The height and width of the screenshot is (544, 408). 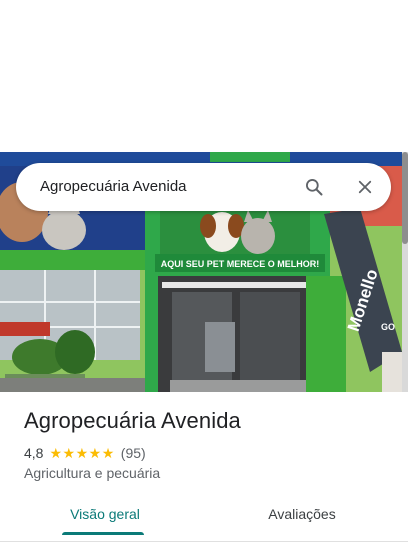 What do you see at coordinates (388, 327) in the screenshot?
I see `sign-brand-sub-text: GO` at bounding box center [388, 327].